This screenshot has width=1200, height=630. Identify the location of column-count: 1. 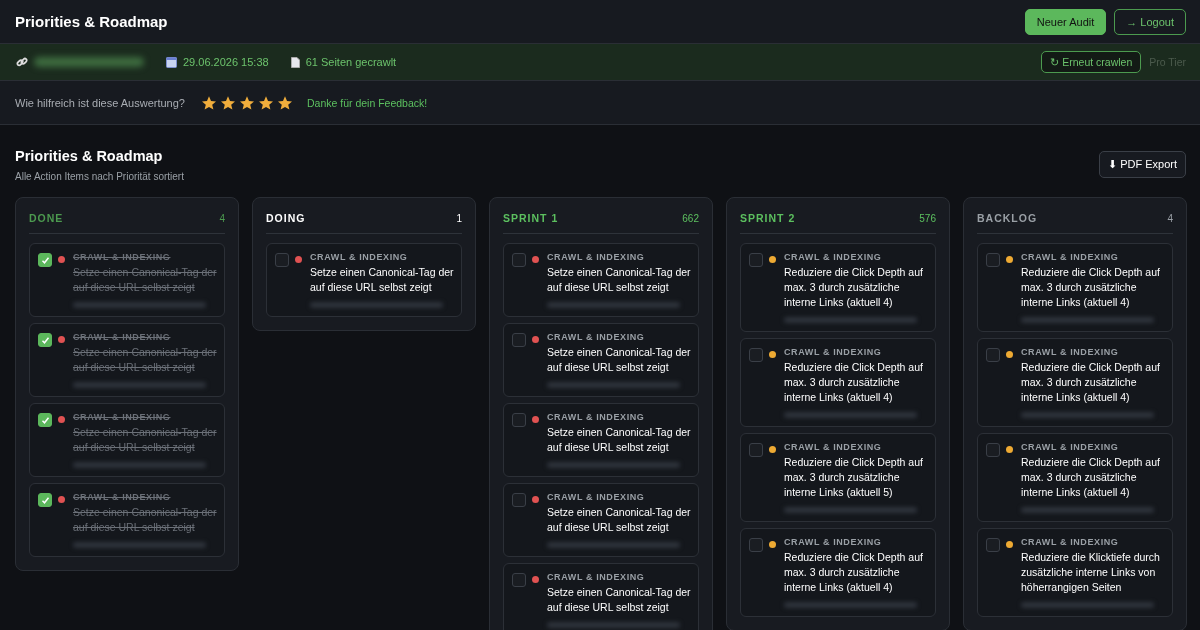
(459, 218).